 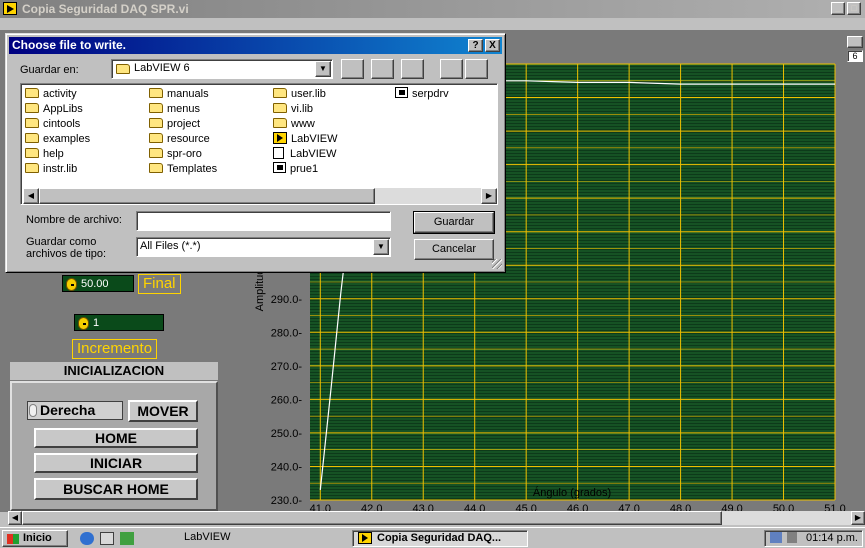 What do you see at coordinates (116, 463) in the screenshot?
I see `start-acquisition-button: INICIAR` at bounding box center [116, 463].